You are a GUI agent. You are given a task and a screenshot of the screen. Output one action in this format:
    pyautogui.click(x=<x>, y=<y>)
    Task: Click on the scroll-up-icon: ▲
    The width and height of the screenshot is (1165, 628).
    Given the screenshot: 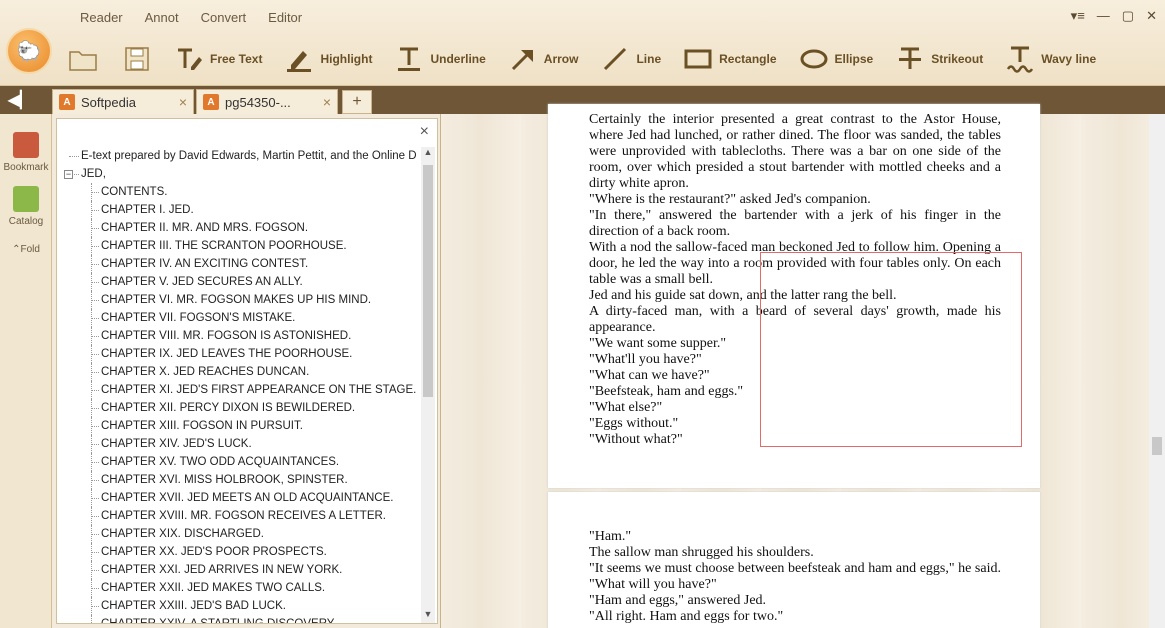 What is the action you would take?
    pyautogui.click(x=428, y=154)
    